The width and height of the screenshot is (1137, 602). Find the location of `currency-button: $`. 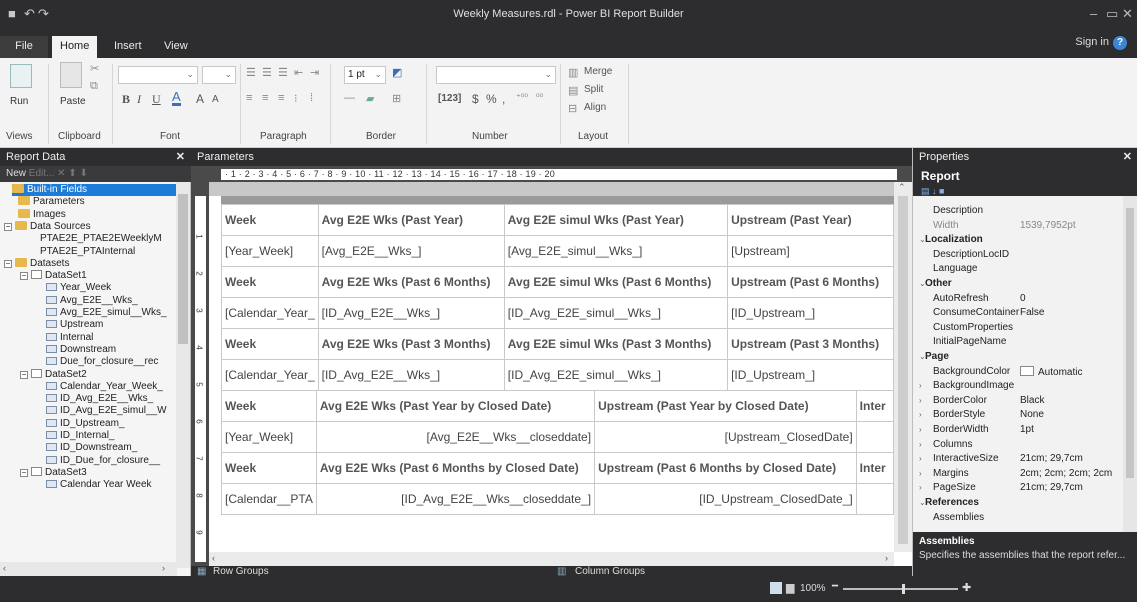

currency-button: $ is located at coordinates (475, 99).